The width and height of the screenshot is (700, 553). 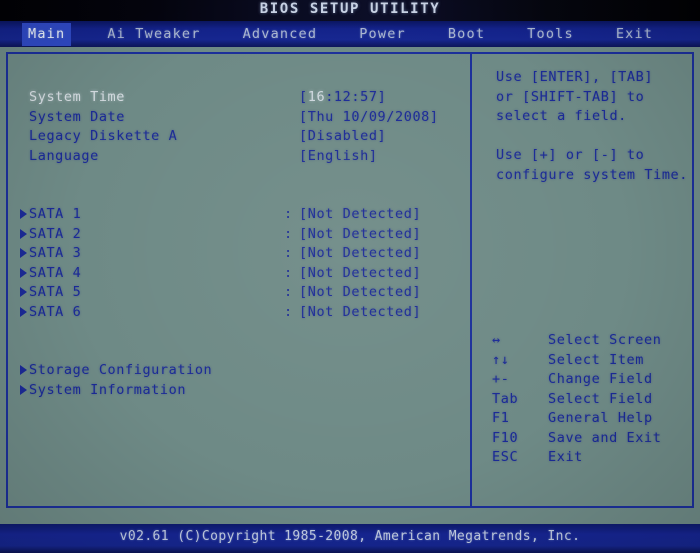 What do you see at coordinates (47, 34) in the screenshot?
I see `tab-main: Main` at bounding box center [47, 34].